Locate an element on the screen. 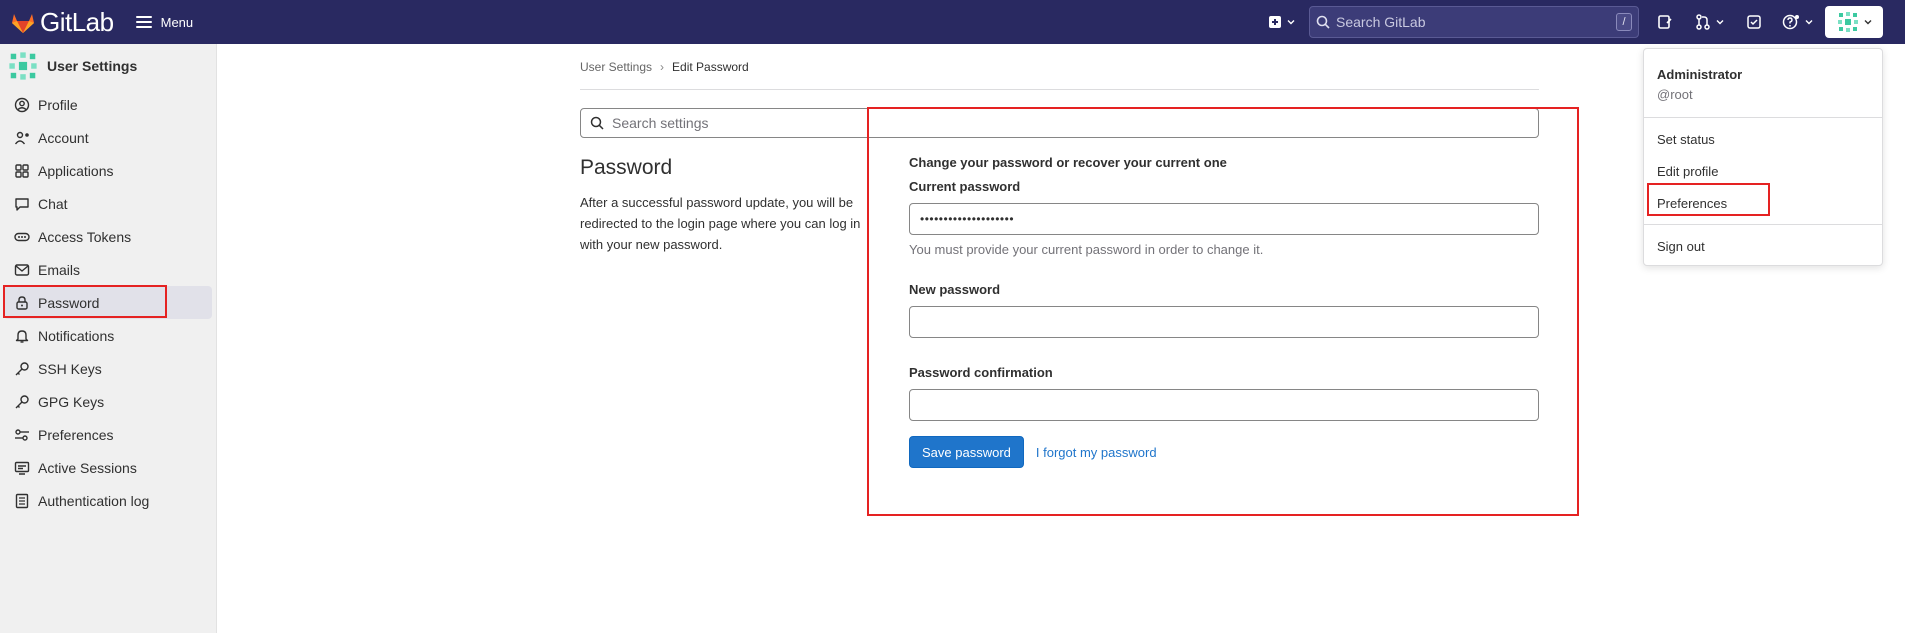 This screenshot has width=1905, height=633. sidebar-item-authentication-log: Authentication log is located at coordinates (108, 500).